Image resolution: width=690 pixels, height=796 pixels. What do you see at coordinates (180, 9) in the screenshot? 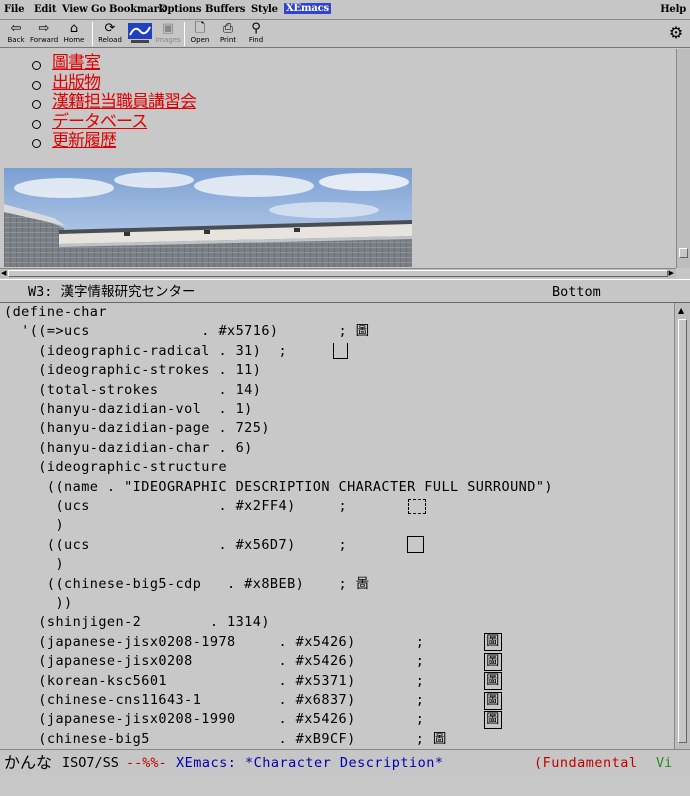
I see `menu-options: Options` at bounding box center [180, 9].